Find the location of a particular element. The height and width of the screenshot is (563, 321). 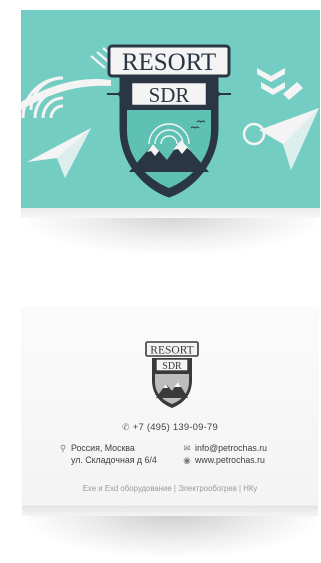

envelope-icon: ✉ is located at coordinates (187, 448).